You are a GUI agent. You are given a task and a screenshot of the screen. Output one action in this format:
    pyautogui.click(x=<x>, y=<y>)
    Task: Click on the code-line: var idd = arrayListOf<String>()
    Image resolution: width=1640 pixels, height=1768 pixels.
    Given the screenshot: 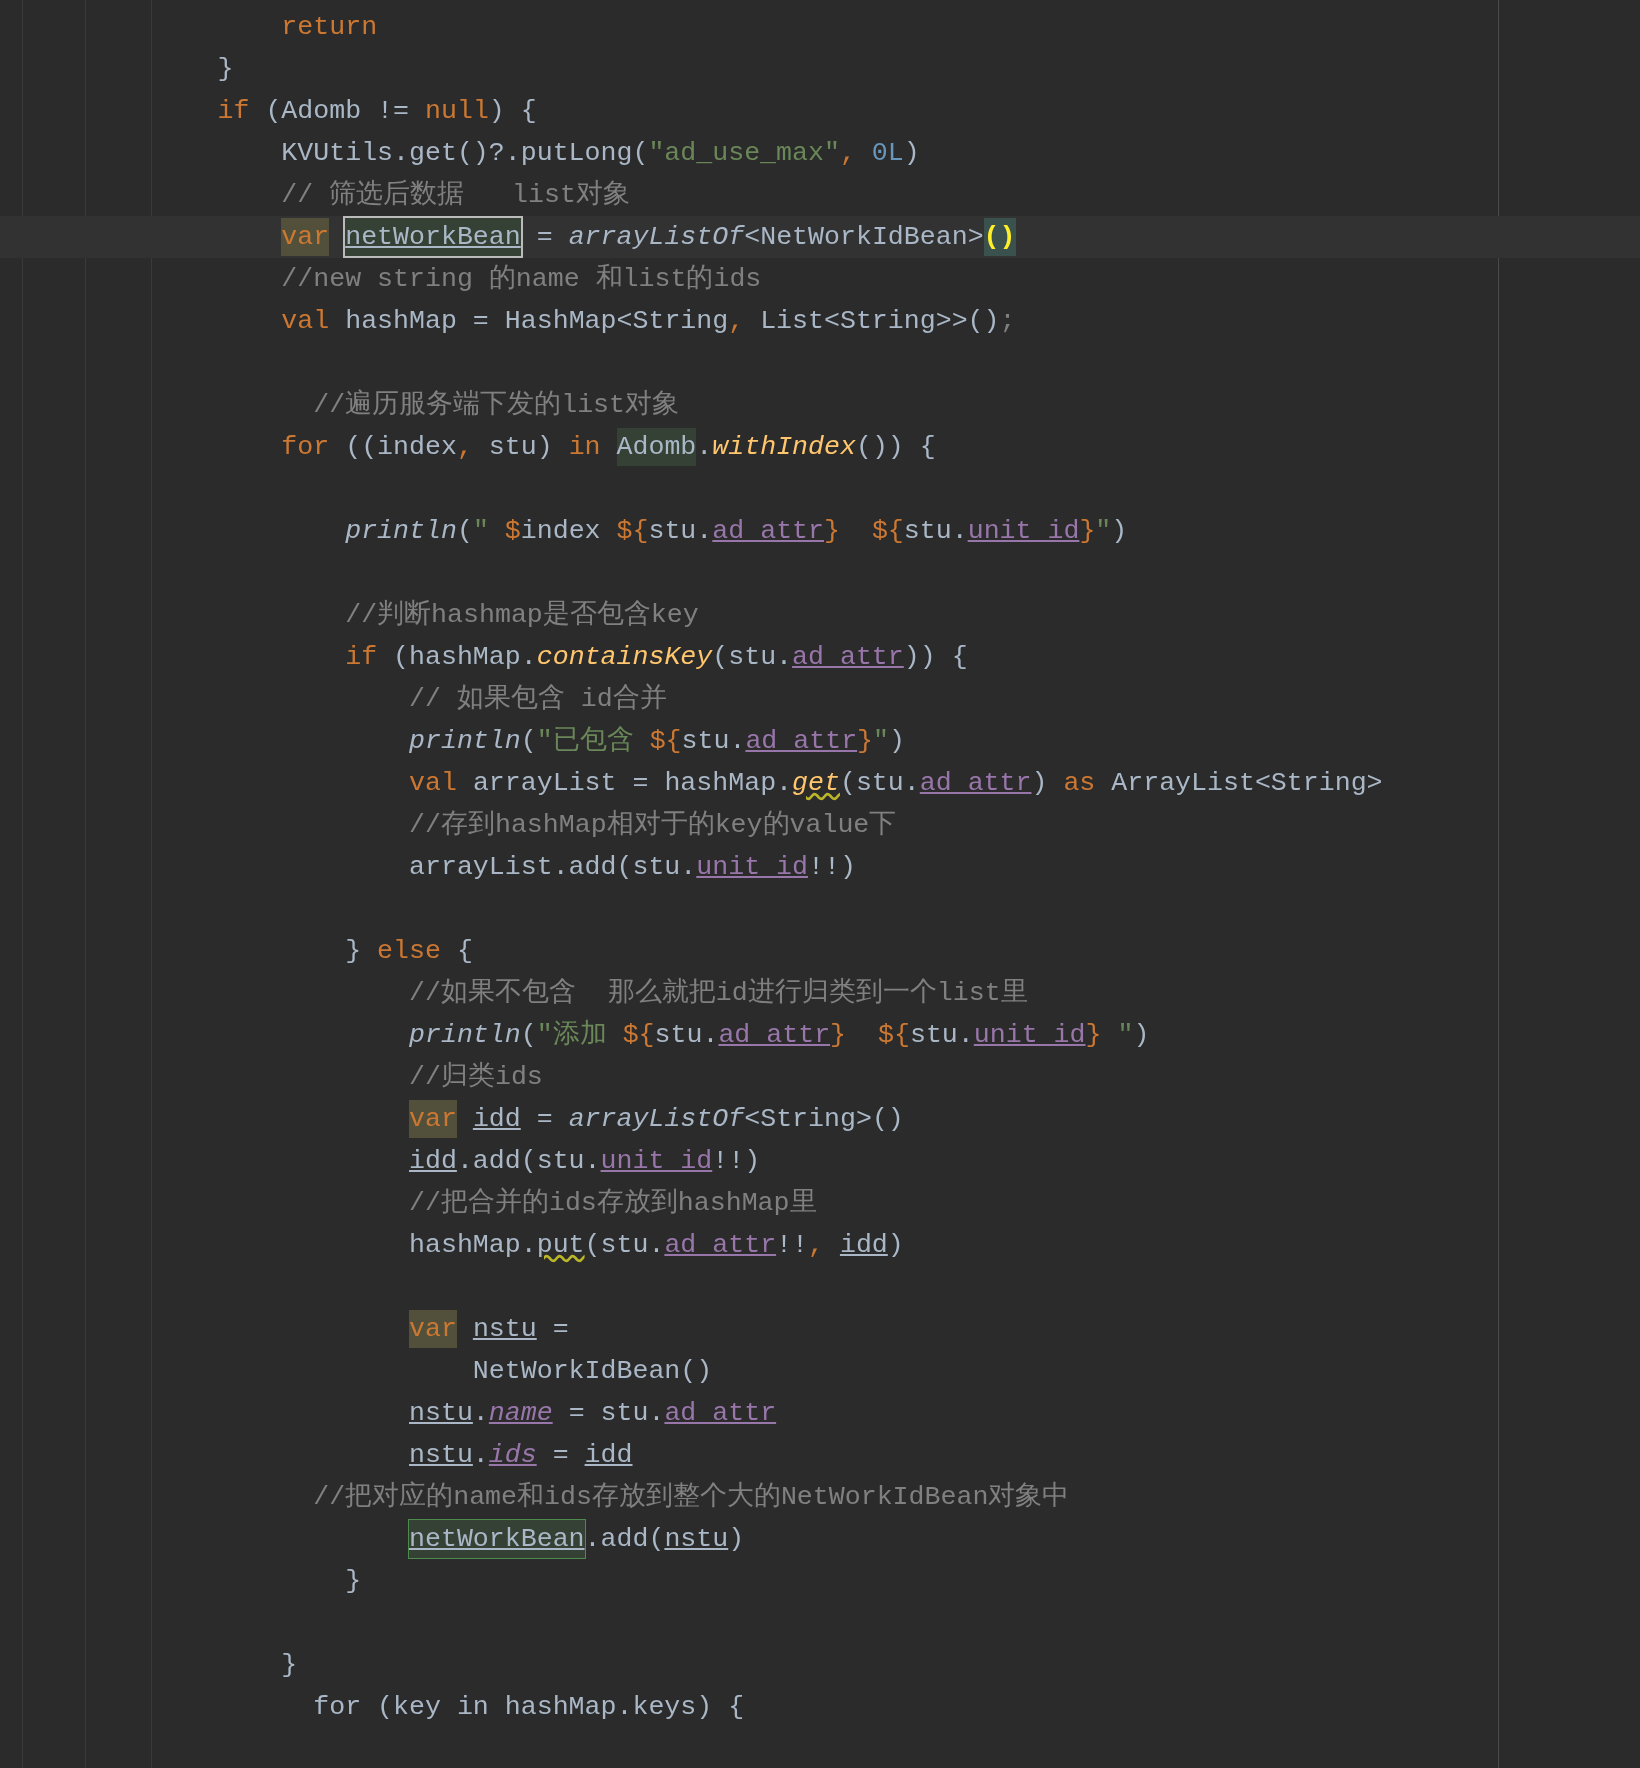 What is the action you would take?
    pyautogui.click(x=820, y=1119)
    